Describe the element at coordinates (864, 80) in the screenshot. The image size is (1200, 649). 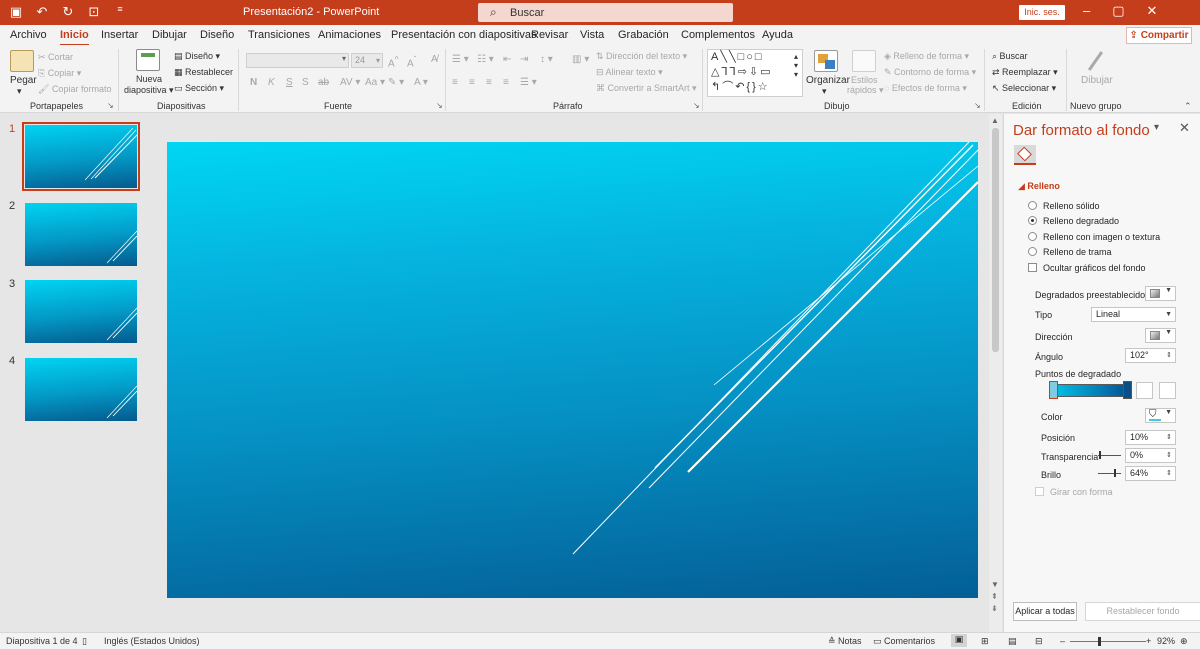
I see `quick-styles-label-1: Estilos` at that location.